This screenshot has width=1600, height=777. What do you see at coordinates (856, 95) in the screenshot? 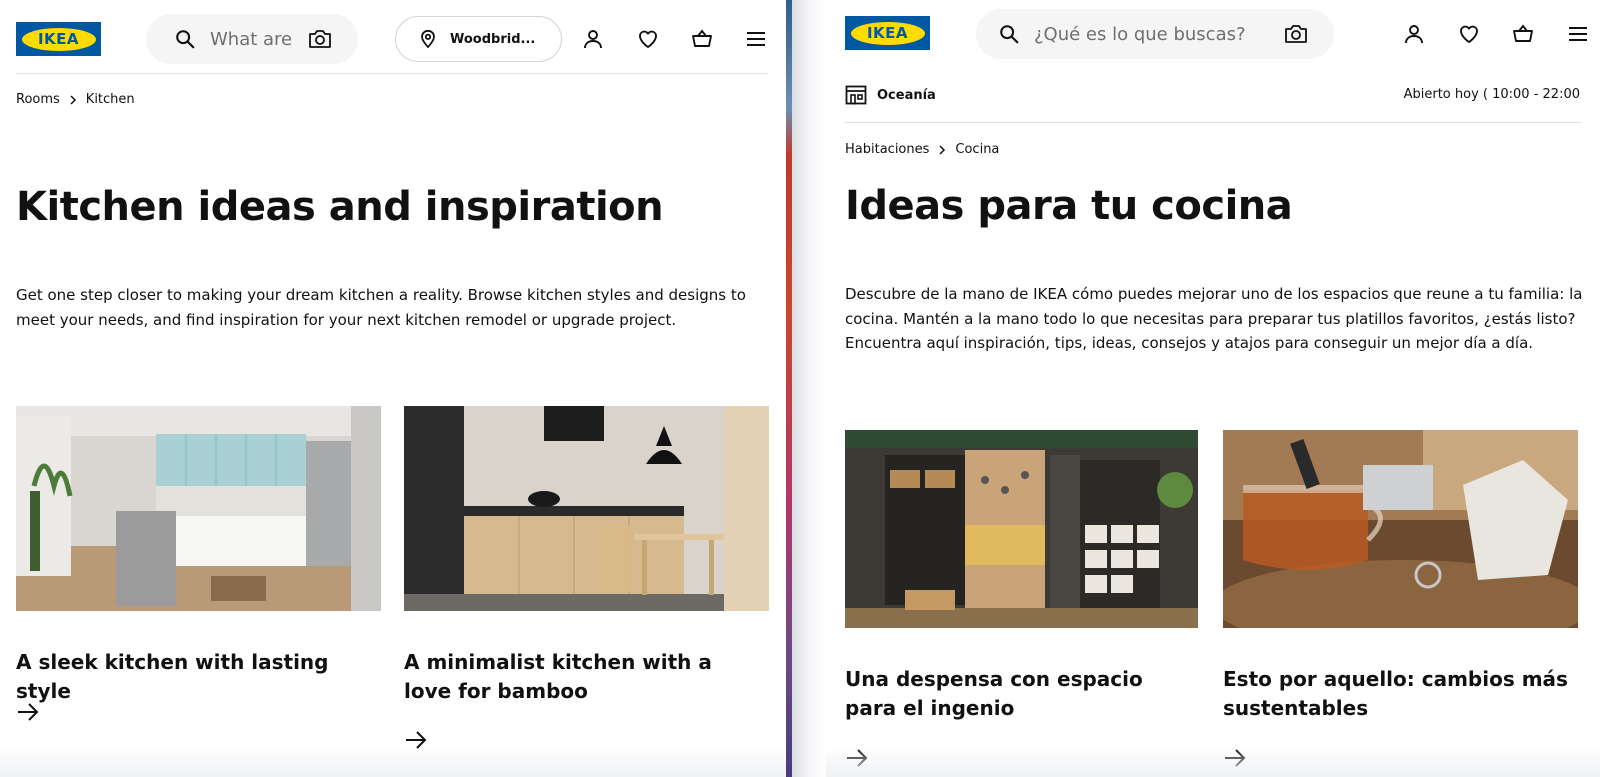
I see `store-icon` at bounding box center [856, 95].